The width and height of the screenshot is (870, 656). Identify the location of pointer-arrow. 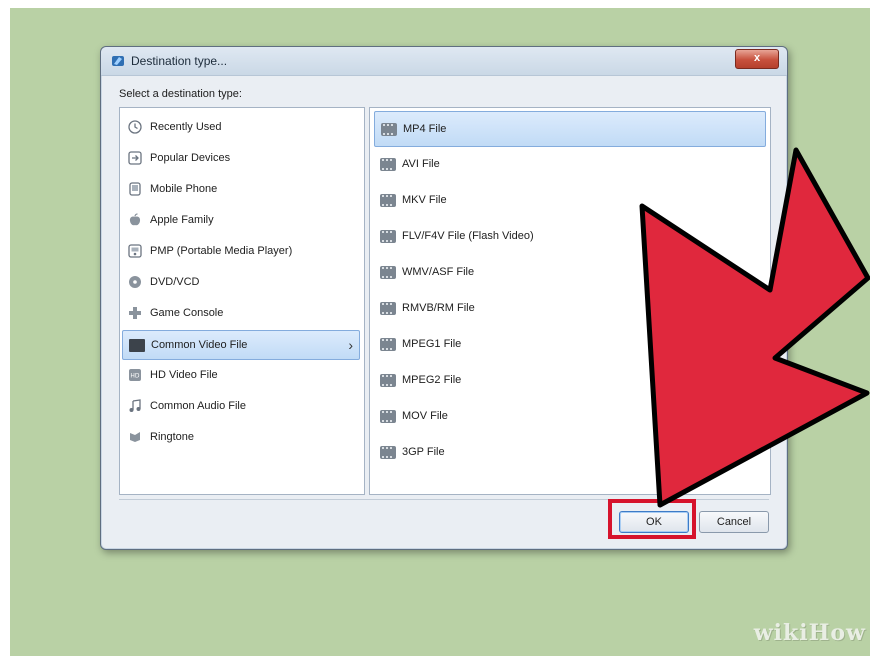
(754, 327).